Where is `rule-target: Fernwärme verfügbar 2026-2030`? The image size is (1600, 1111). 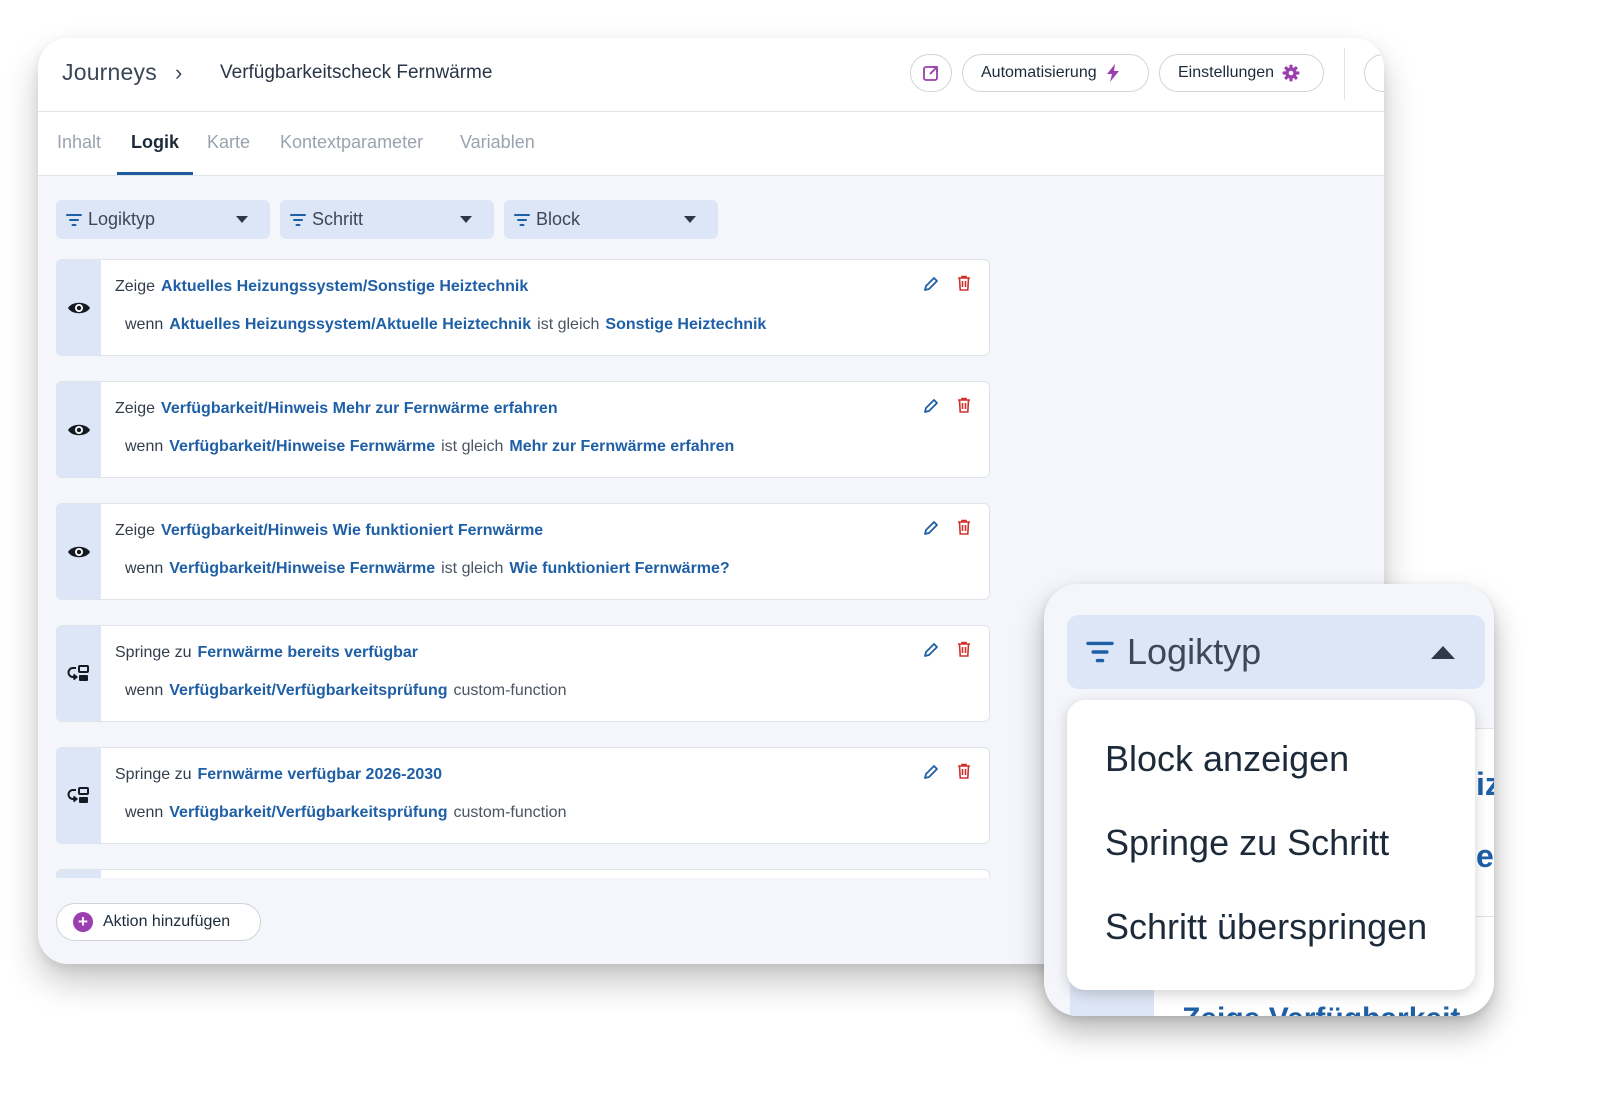
rule-target: Fernwärme verfügbar 2026-2030 is located at coordinates (320, 774).